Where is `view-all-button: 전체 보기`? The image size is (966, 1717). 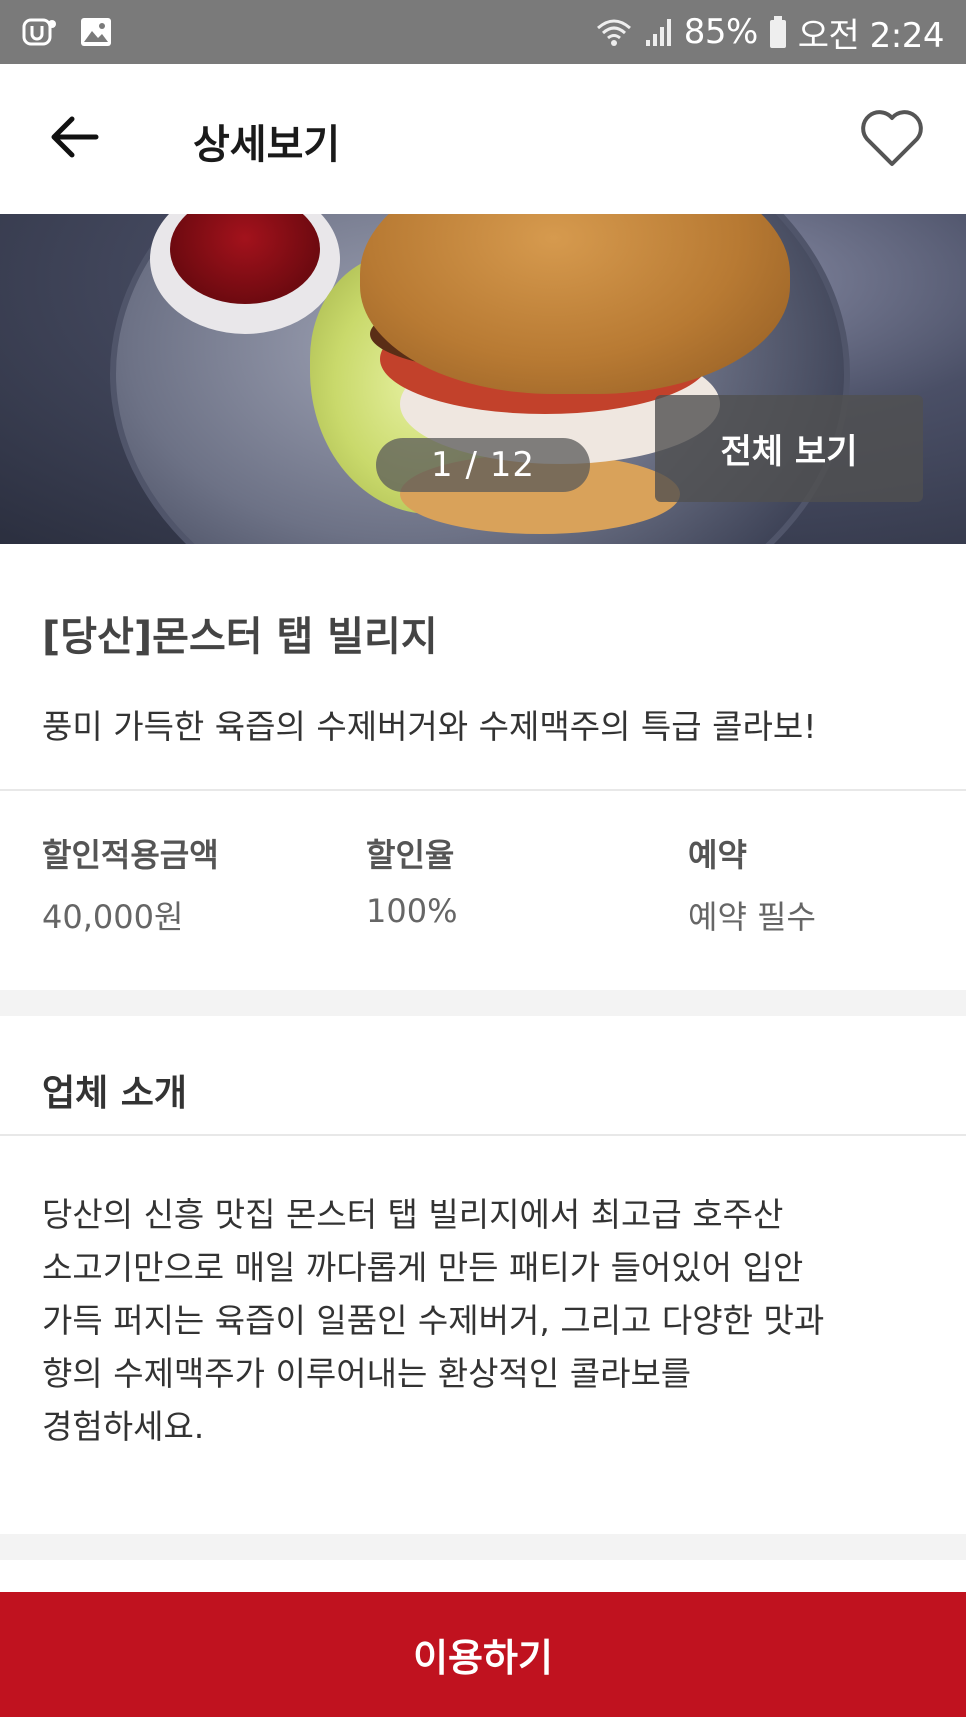 view-all-button: 전체 보기 is located at coordinates (789, 448).